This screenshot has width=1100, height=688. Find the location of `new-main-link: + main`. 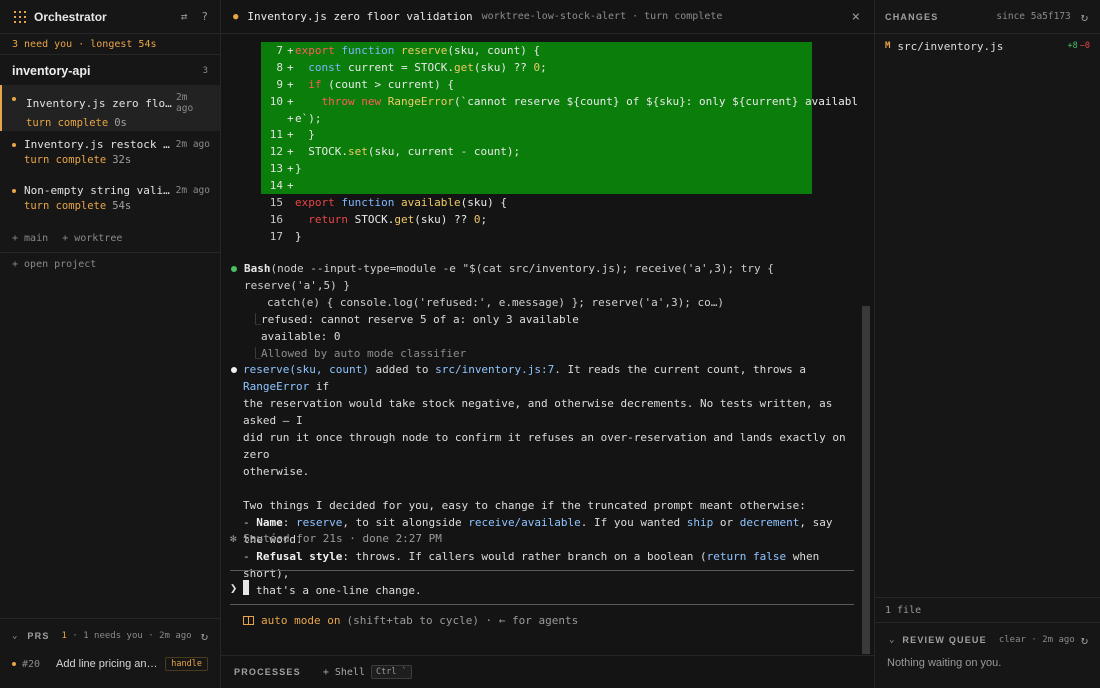

new-main-link: + main is located at coordinates (30, 238).